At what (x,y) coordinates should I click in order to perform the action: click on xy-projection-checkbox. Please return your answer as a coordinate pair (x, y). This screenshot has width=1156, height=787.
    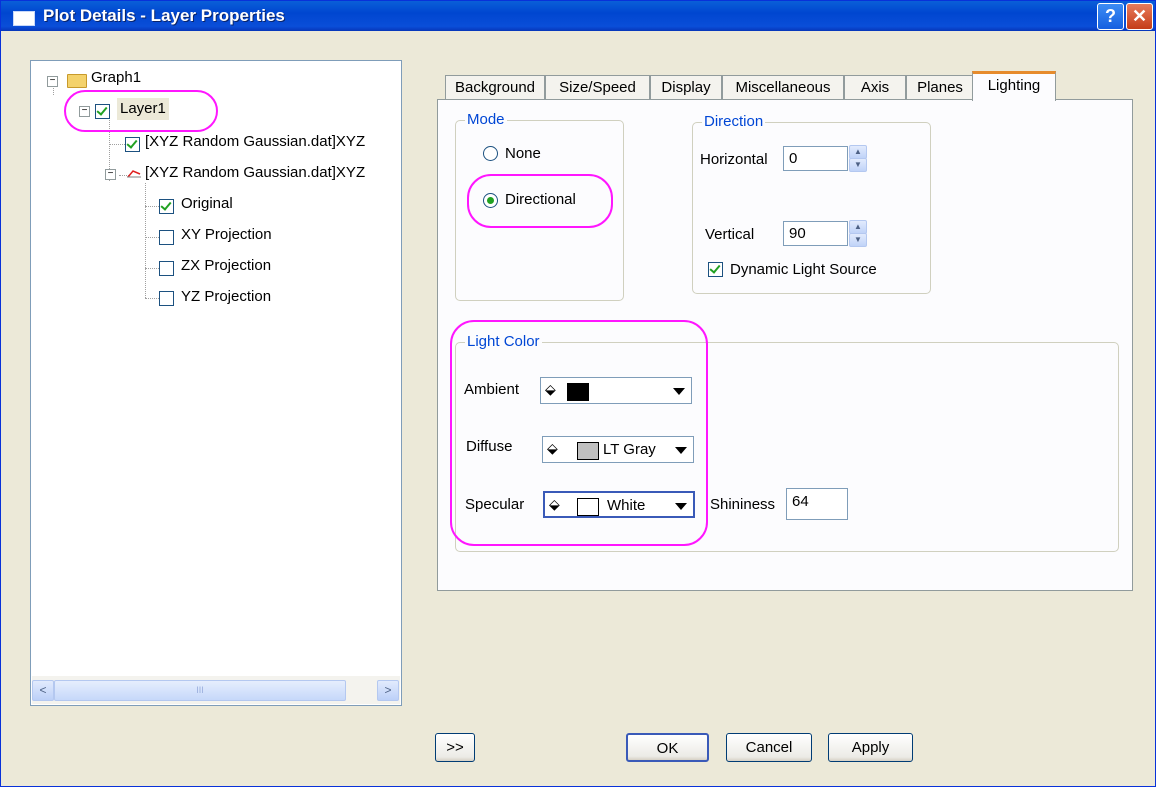
    Looking at the image, I should click on (166, 237).